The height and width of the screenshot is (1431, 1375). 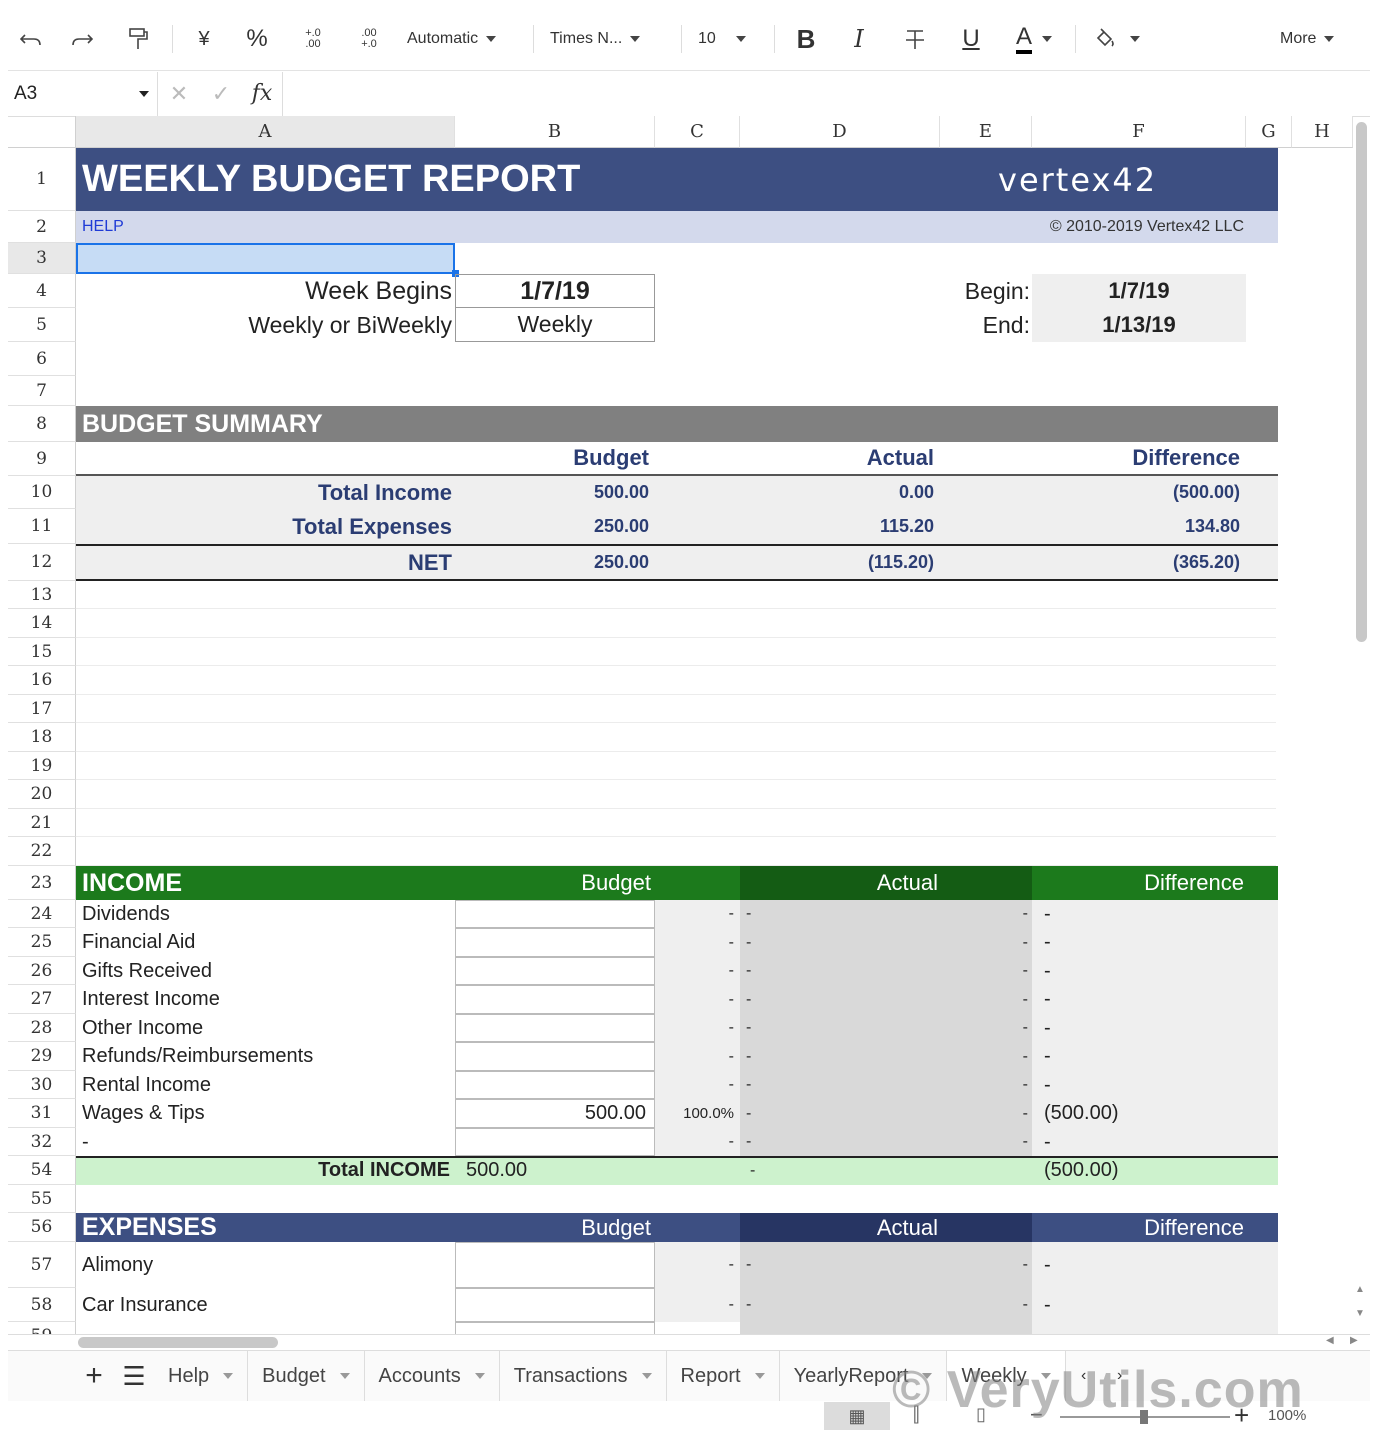 What do you see at coordinates (555, 325) in the screenshot?
I see `frequency-input: Weekly` at bounding box center [555, 325].